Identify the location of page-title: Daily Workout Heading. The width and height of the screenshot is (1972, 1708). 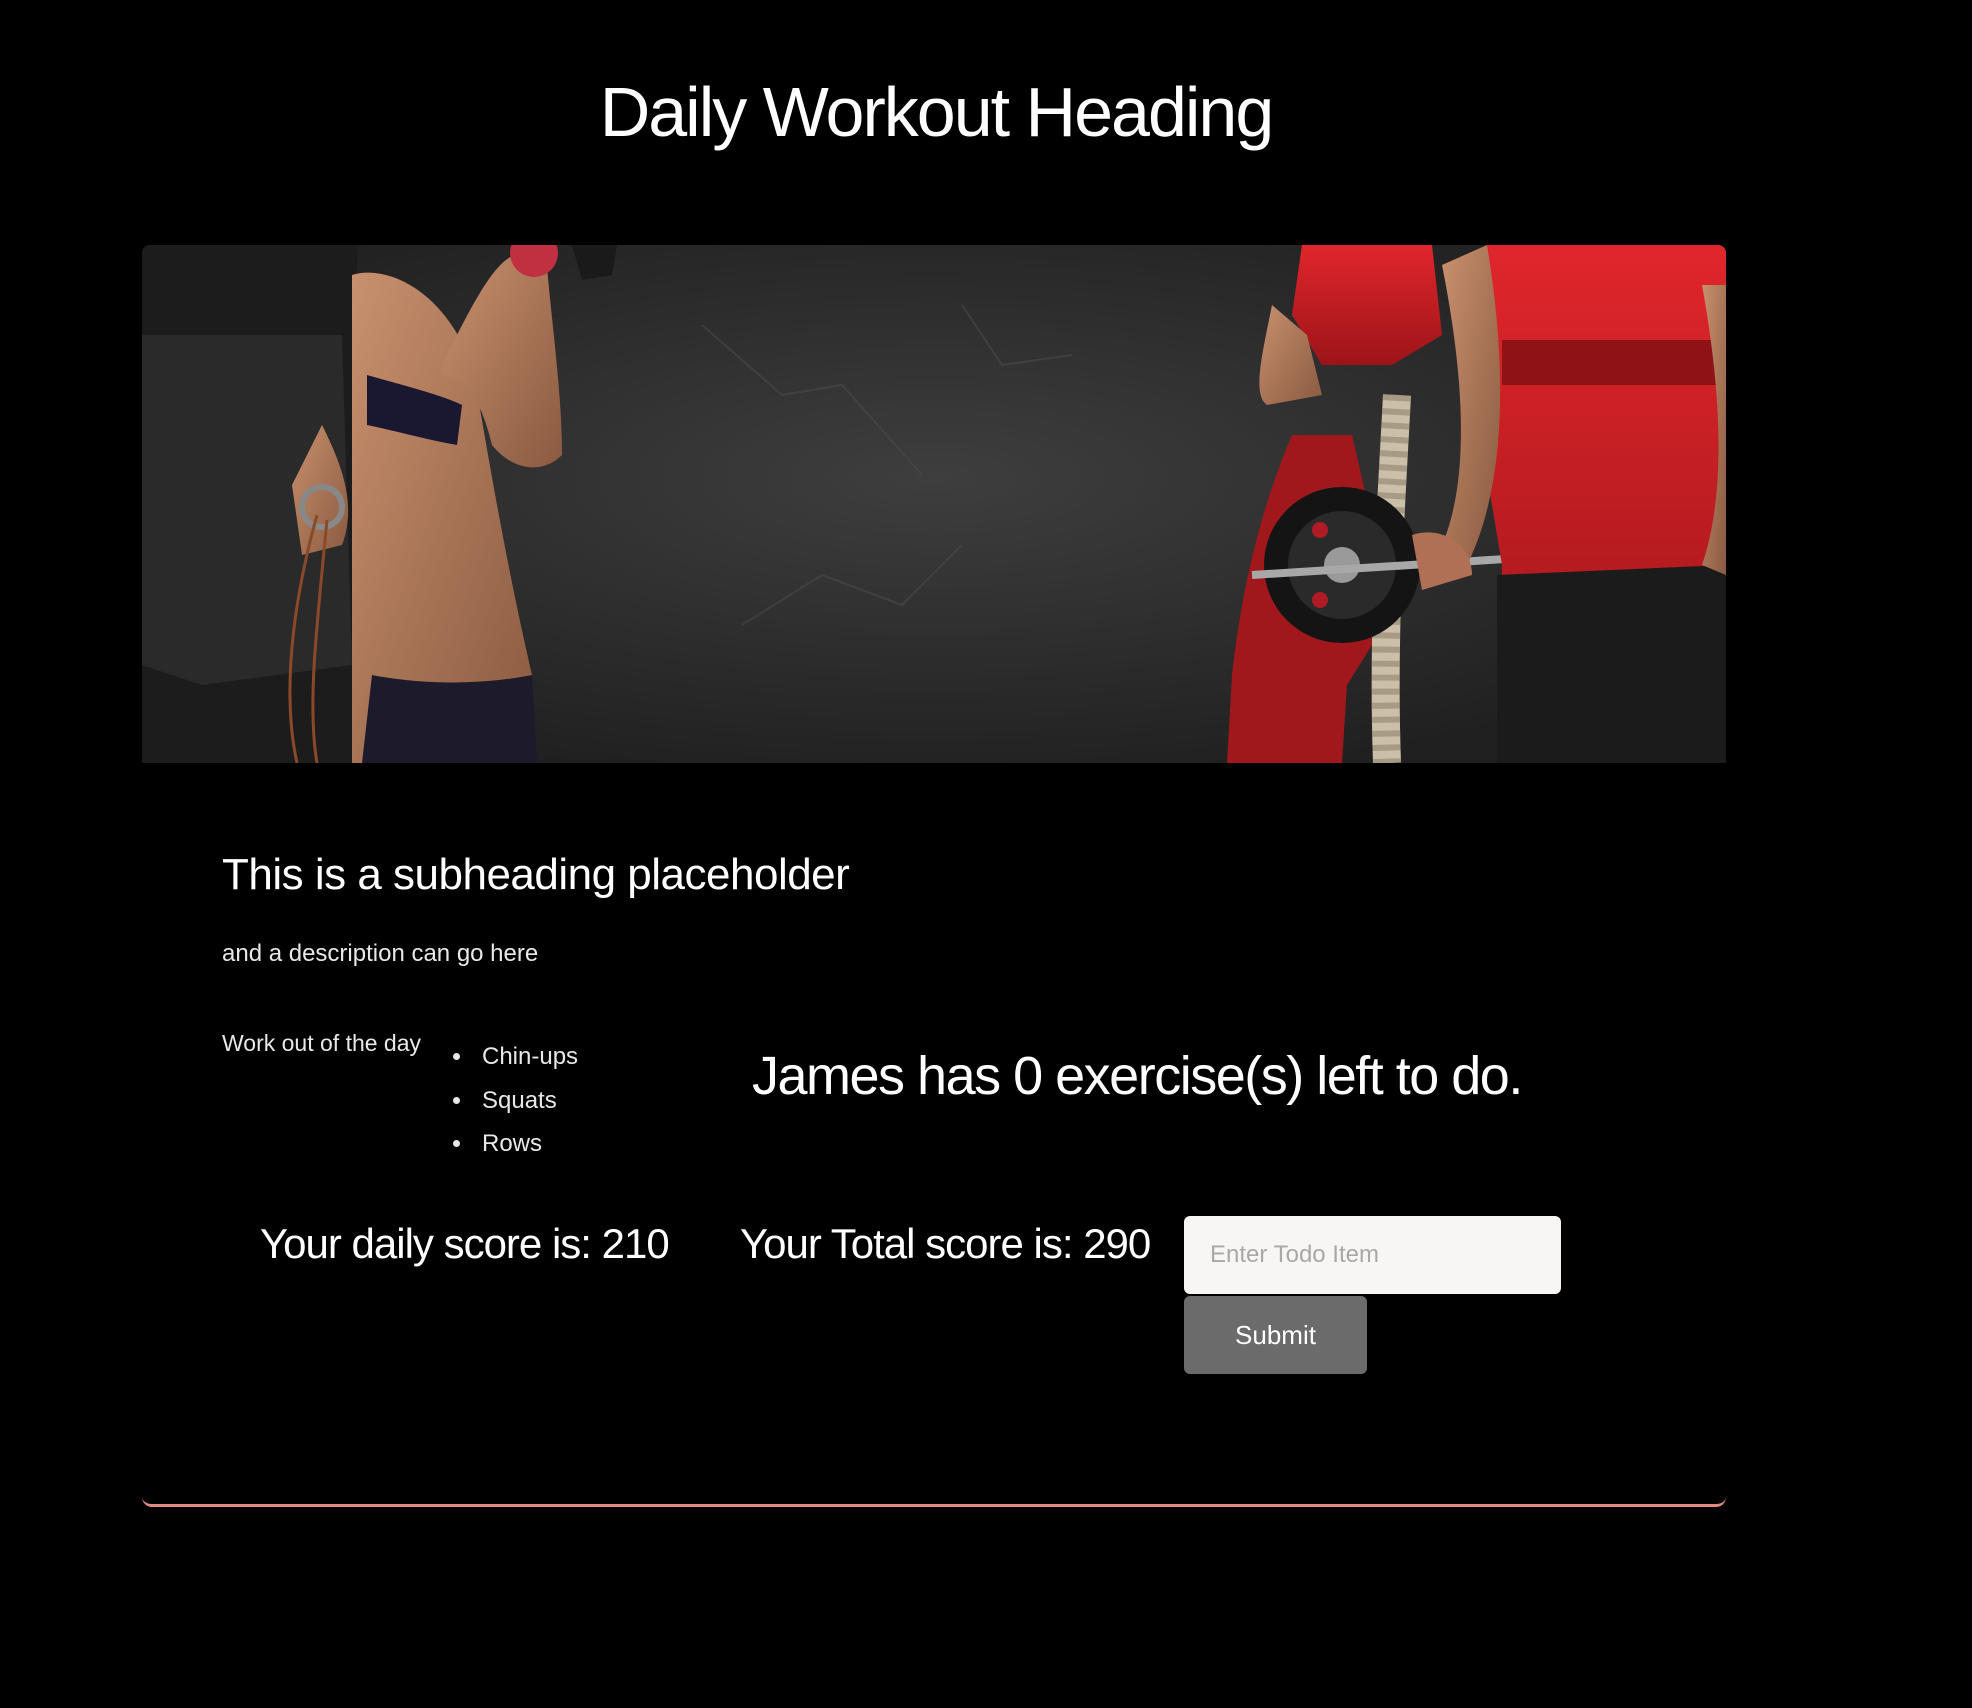
(937, 112).